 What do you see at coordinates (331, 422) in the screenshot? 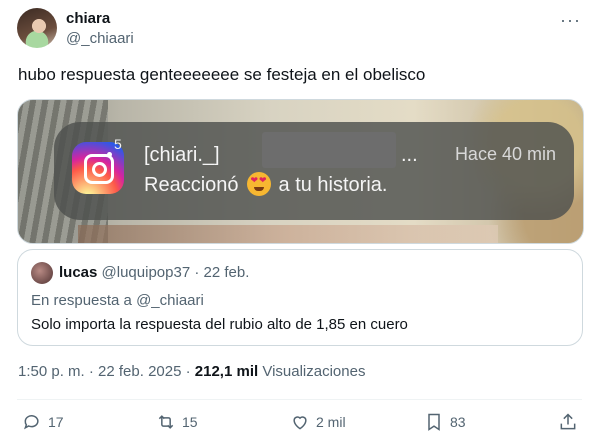
I see `like-count: 2 mil` at bounding box center [331, 422].